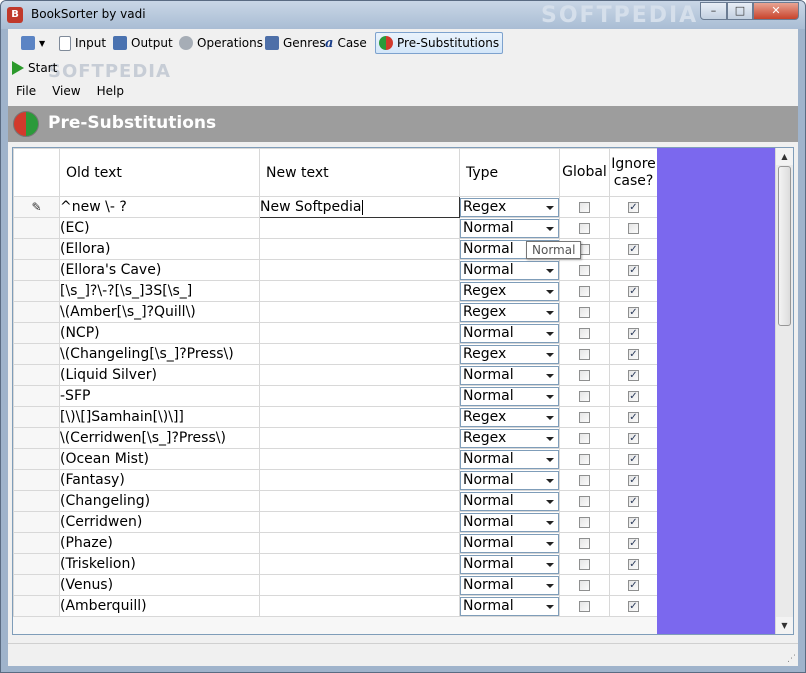  I want to click on cell-old-text: (Triskelion), so click(159, 564).